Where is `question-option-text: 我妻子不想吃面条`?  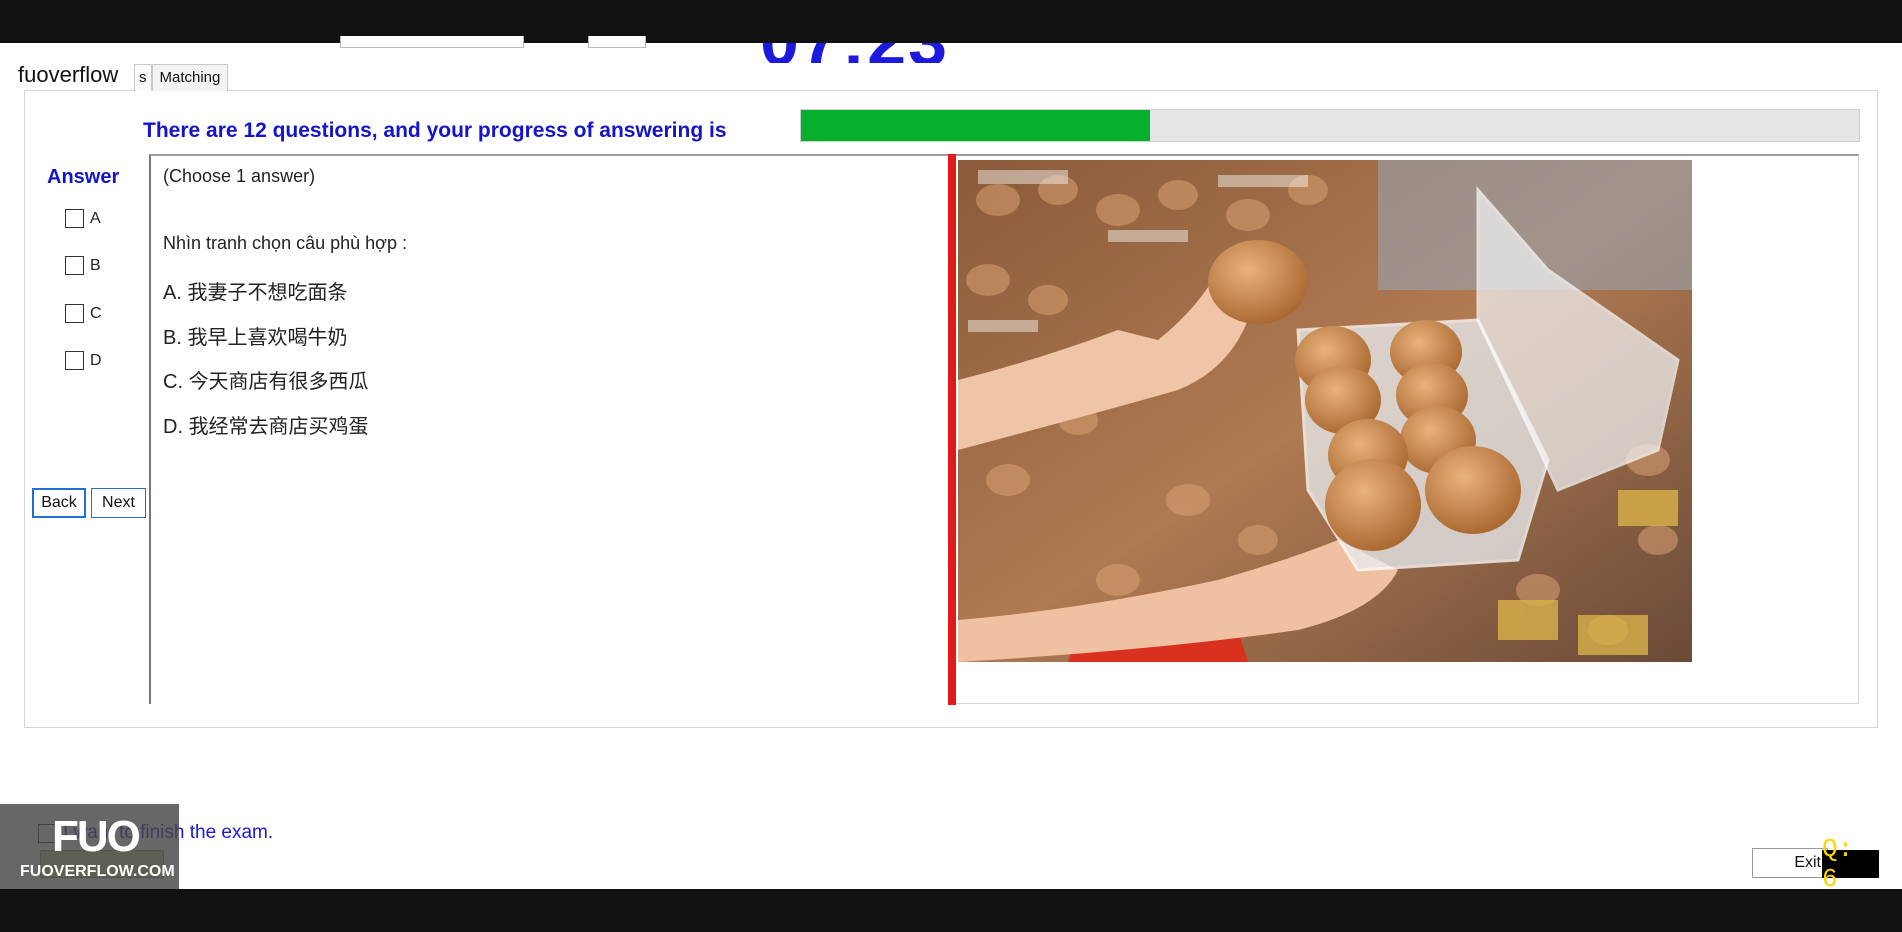
question-option-text: 我妻子不想吃面条 is located at coordinates (267, 293).